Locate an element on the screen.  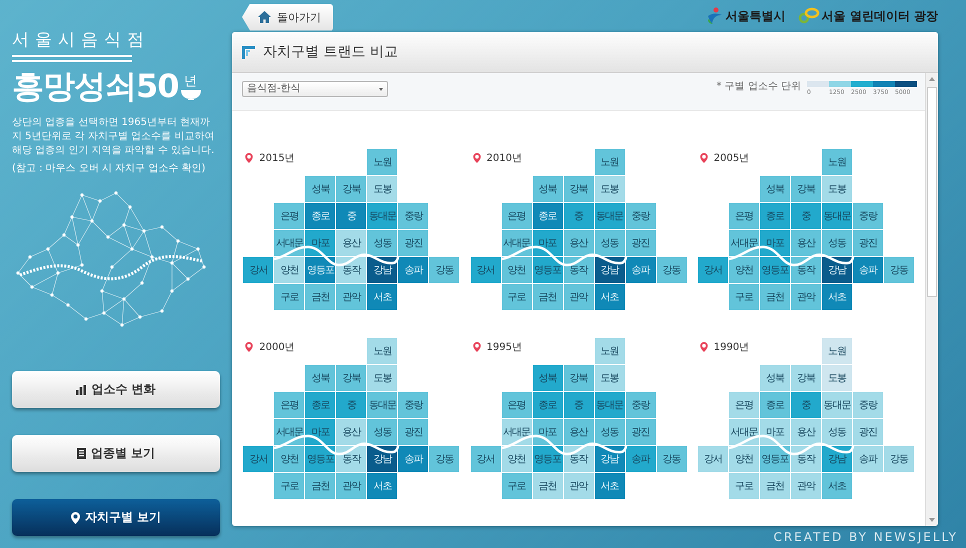
scrollbar is located at coordinates (931, 299).